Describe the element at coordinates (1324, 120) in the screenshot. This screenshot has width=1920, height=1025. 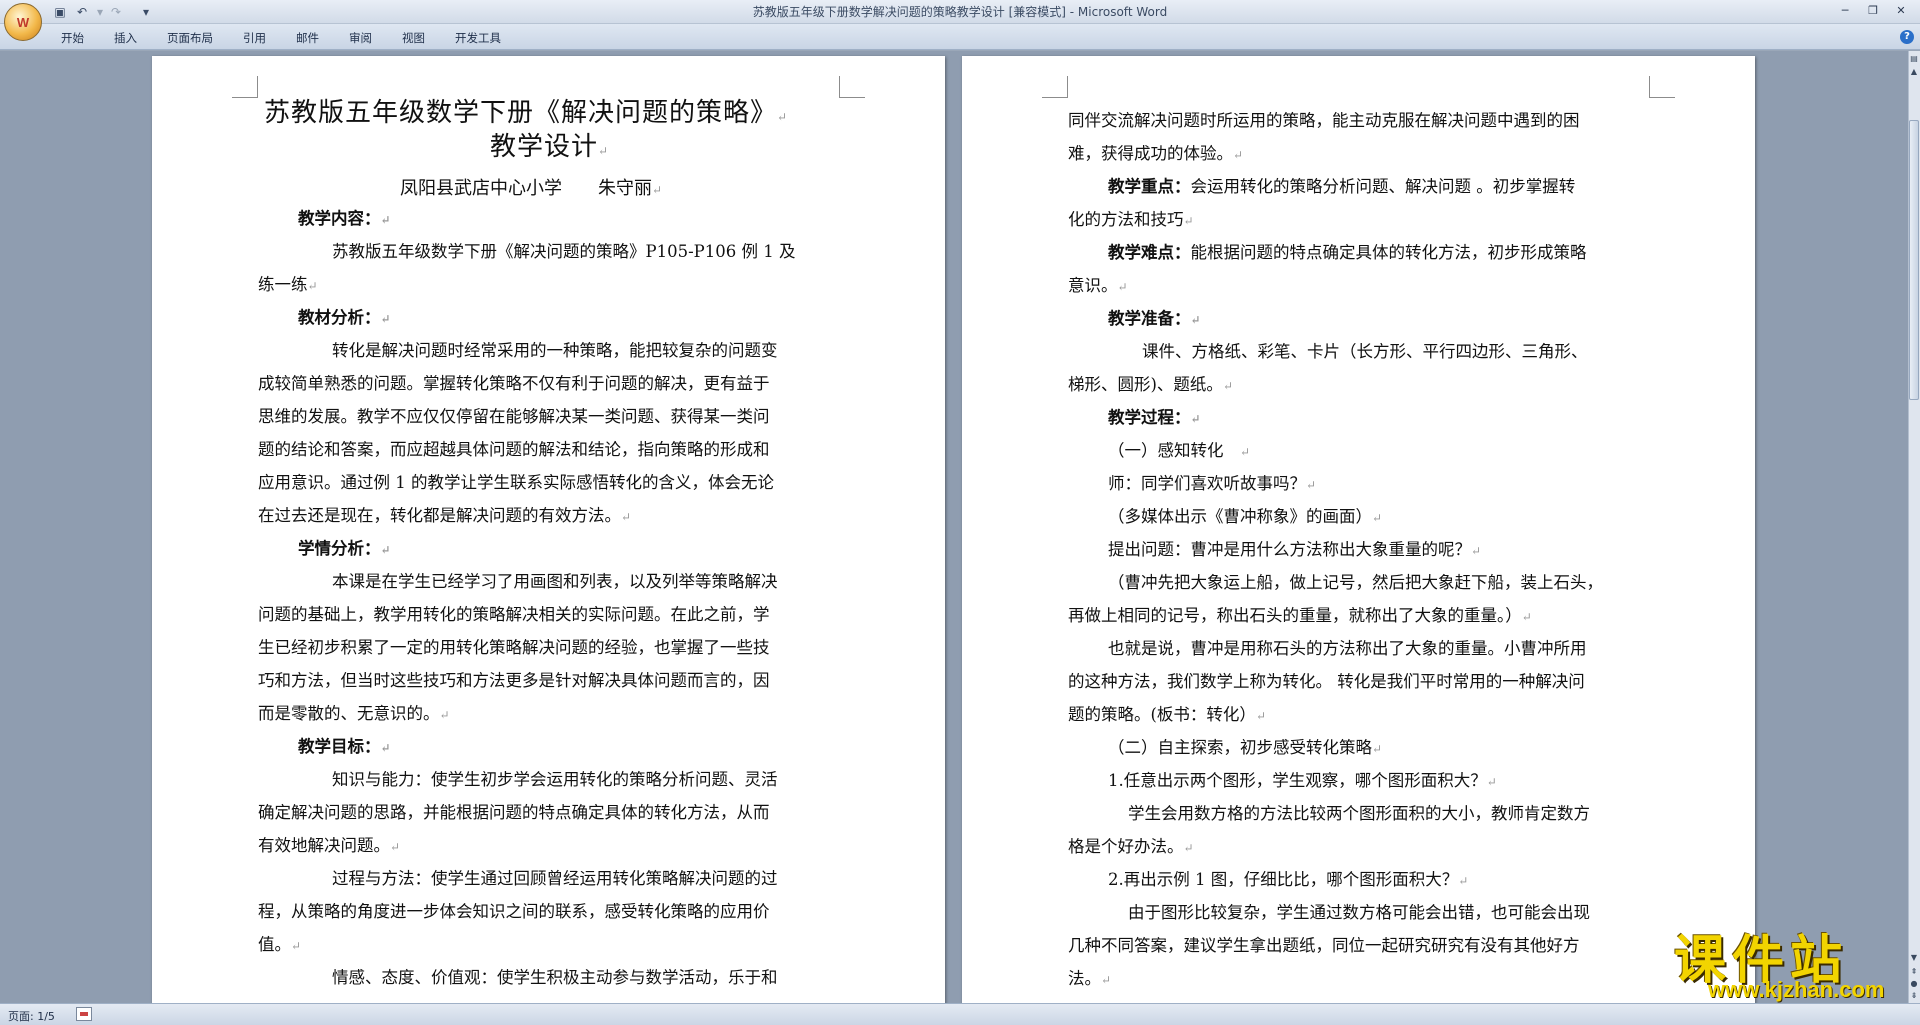
I see `paragraph-line: 同伴交流解决问题时所运用的策略，能主动克服在解决问题中遇到的困` at that location.